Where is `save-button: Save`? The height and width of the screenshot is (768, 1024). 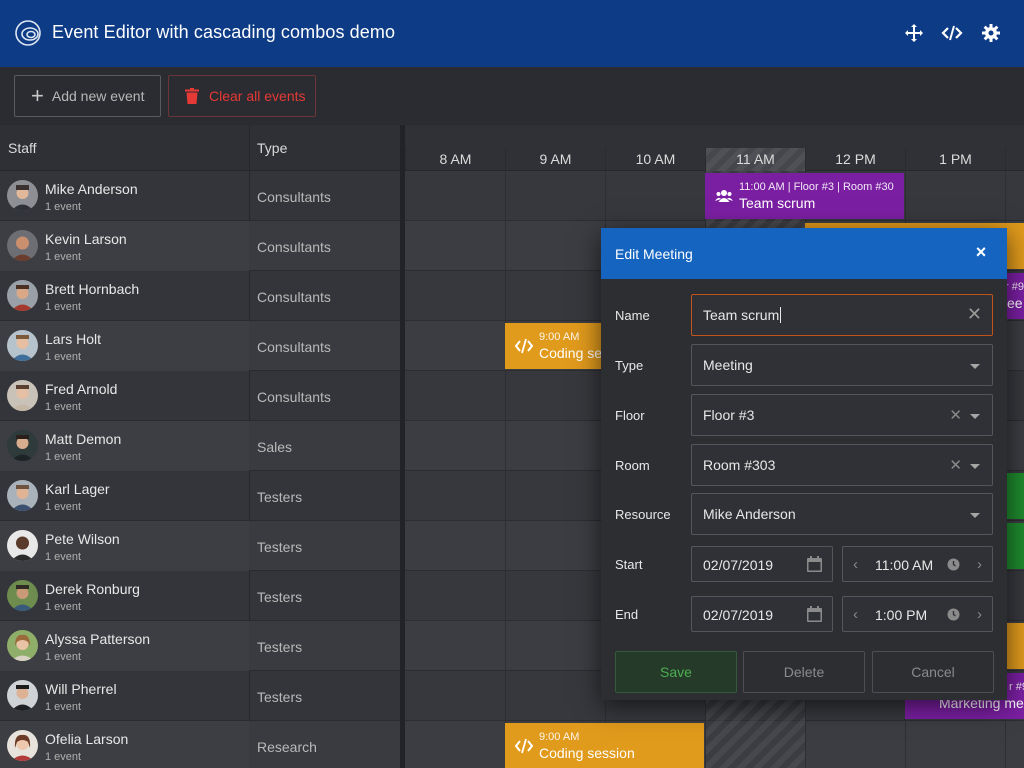 save-button: Save is located at coordinates (676, 672).